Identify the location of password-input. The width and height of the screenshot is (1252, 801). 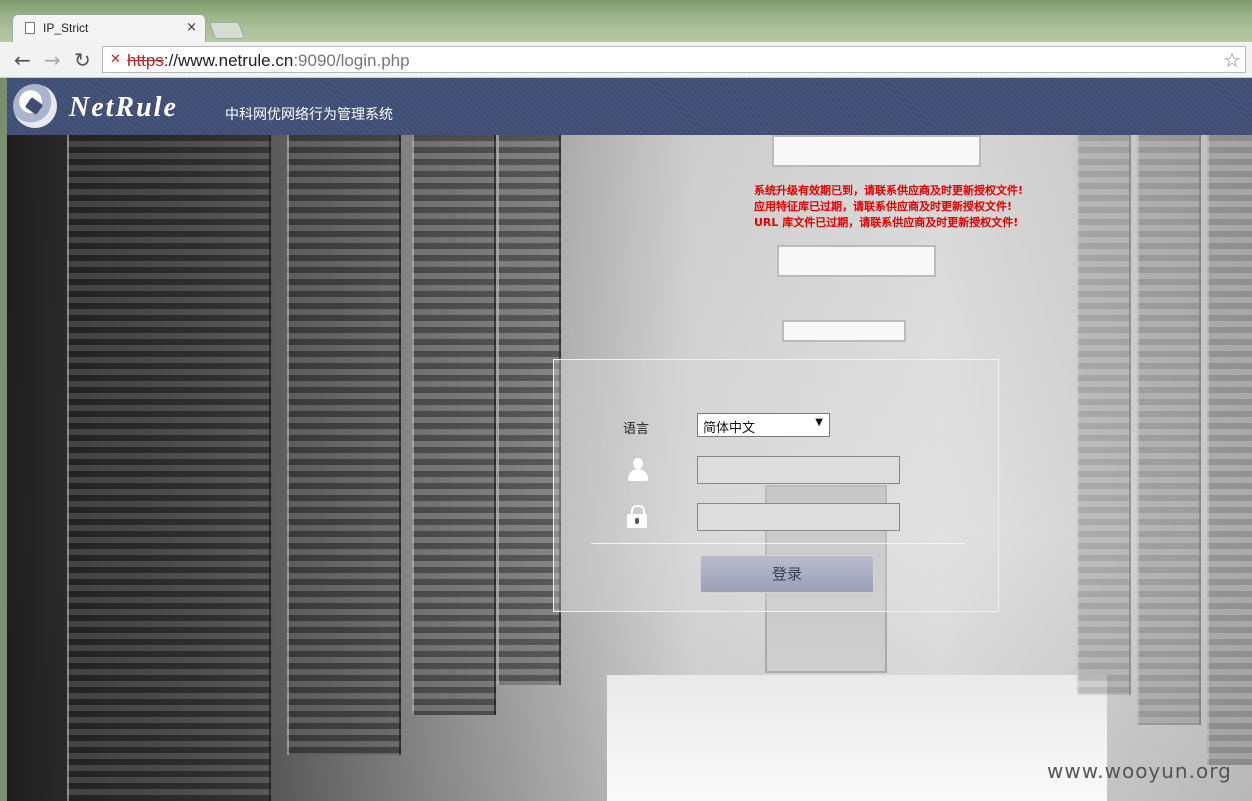
(798, 517).